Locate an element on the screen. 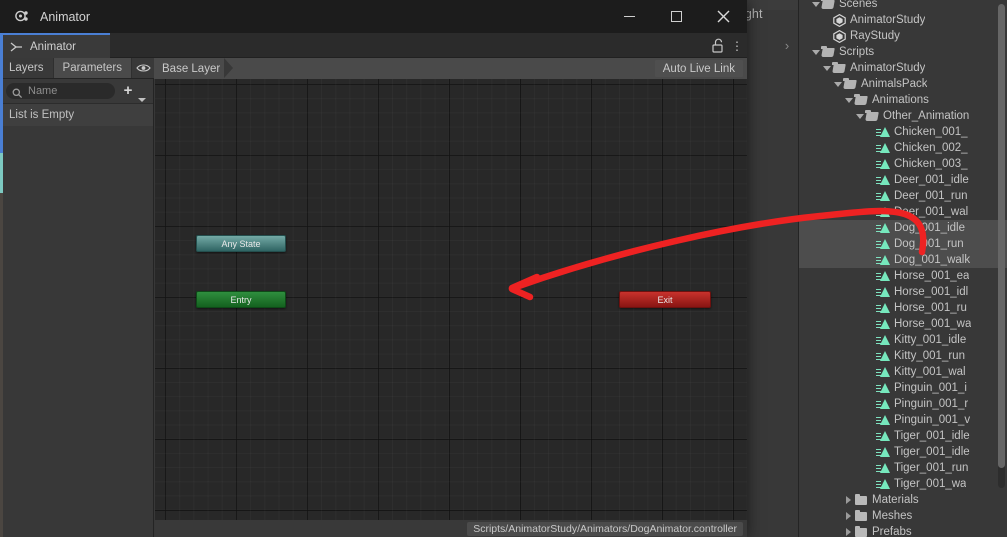 This screenshot has width=1007, height=537. layers-button: Layers is located at coordinates (27, 68).